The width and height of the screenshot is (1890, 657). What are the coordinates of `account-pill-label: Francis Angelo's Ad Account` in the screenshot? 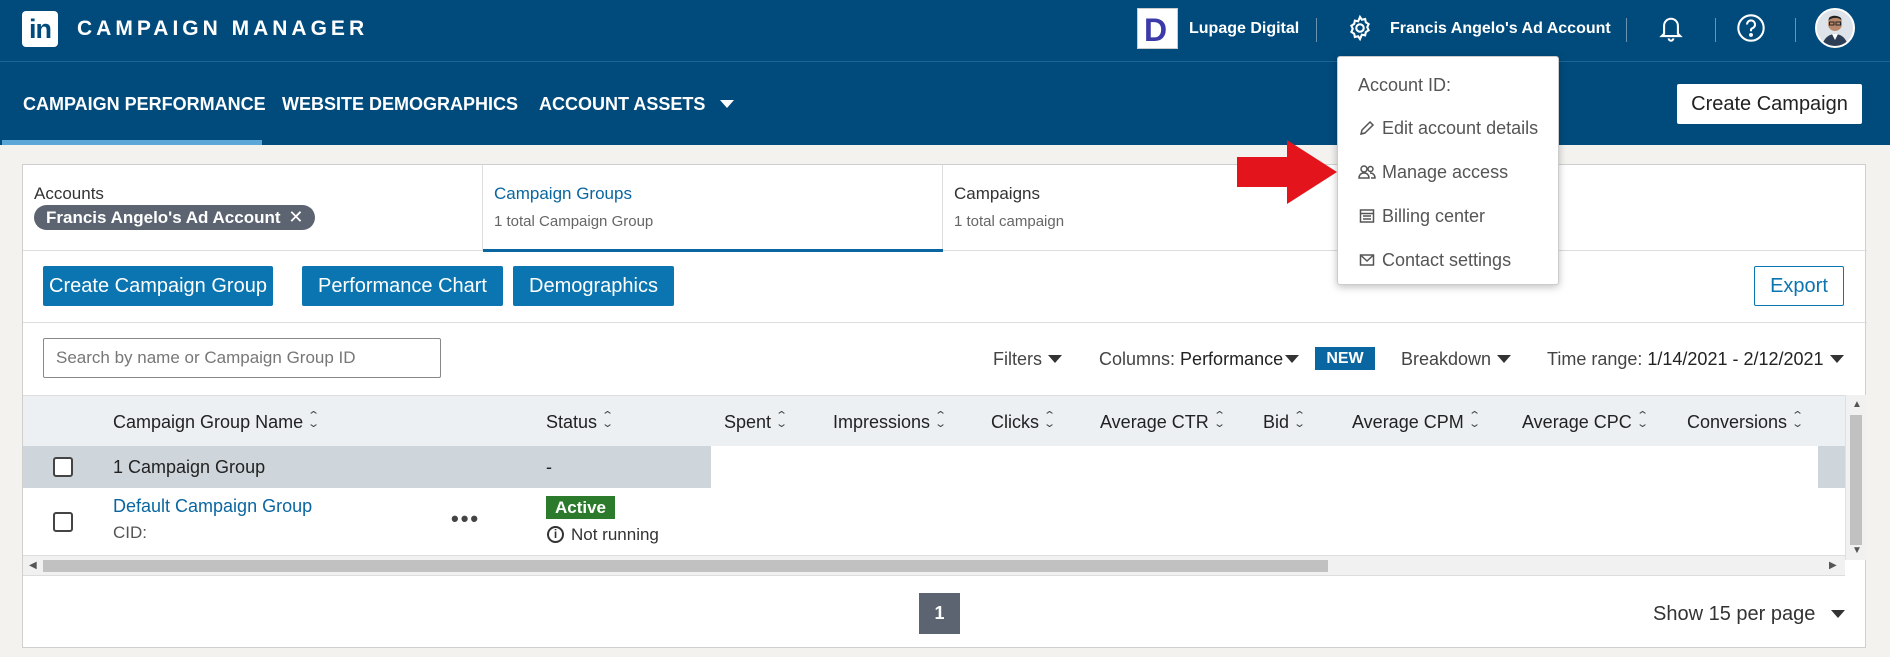 It's located at (163, 217).